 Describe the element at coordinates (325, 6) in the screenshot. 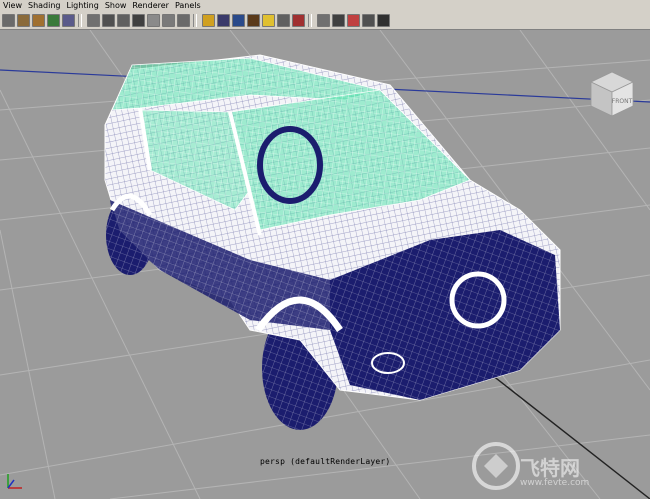

I see `panel-menu-bar: View Shading Lighting Show Renderer Panels` at that location.